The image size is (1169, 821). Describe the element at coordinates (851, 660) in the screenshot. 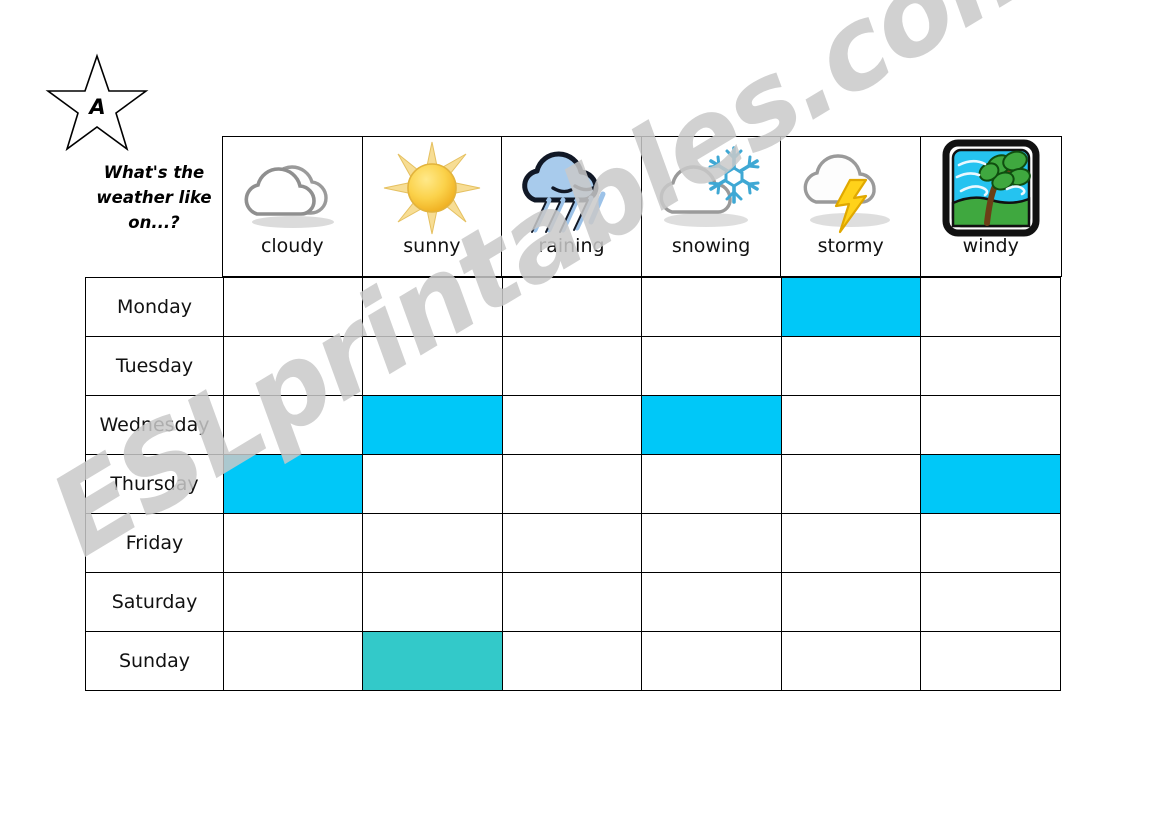

I see `cell-sunday-stormy` at that location.